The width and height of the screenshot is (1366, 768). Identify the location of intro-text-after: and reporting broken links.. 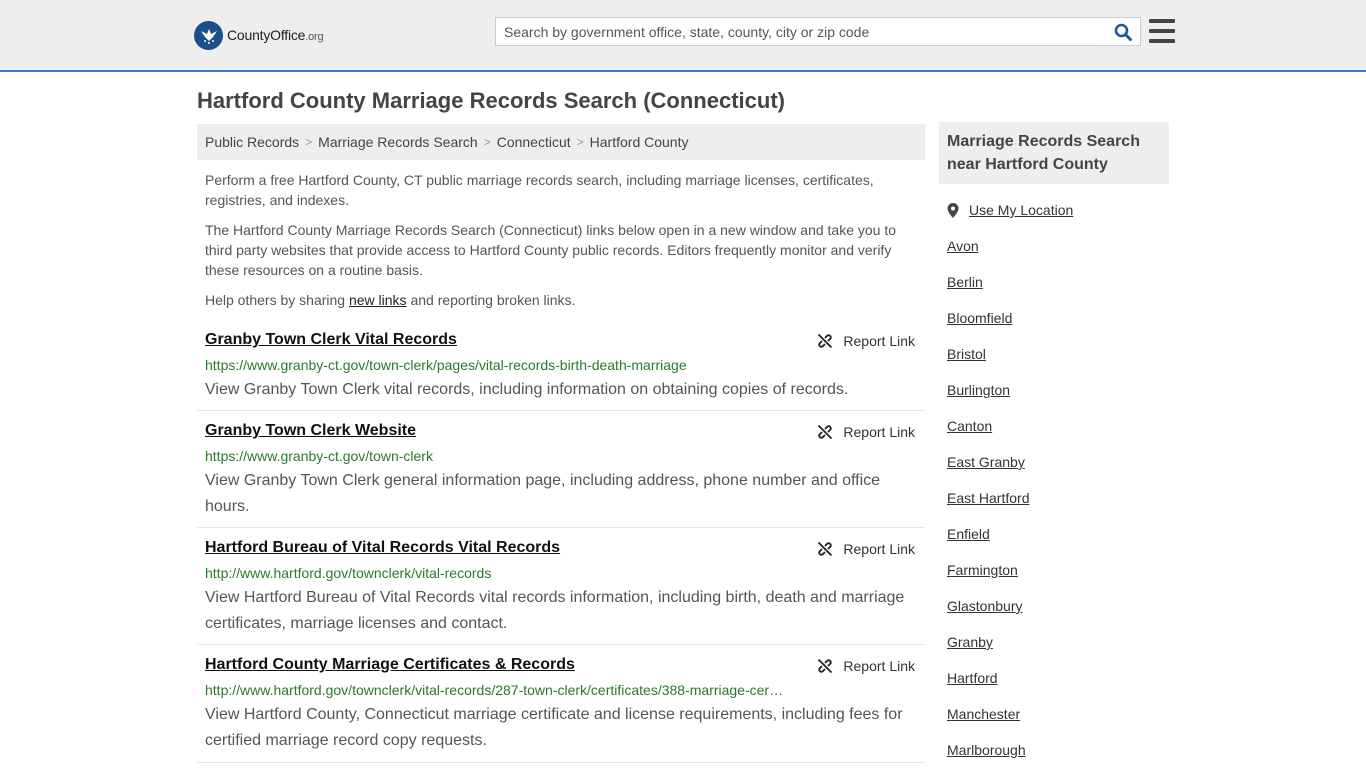
(491, 300).